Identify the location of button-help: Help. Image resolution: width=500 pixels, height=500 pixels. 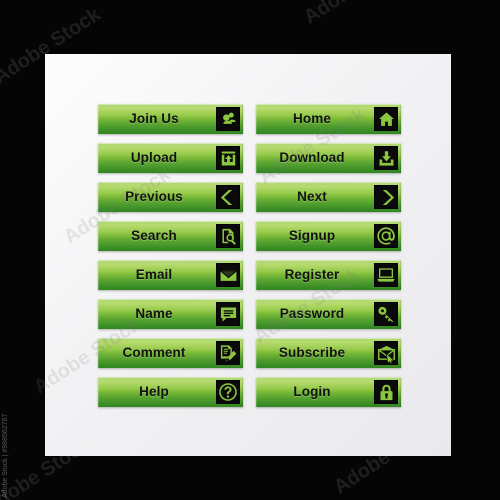
(170, 392).